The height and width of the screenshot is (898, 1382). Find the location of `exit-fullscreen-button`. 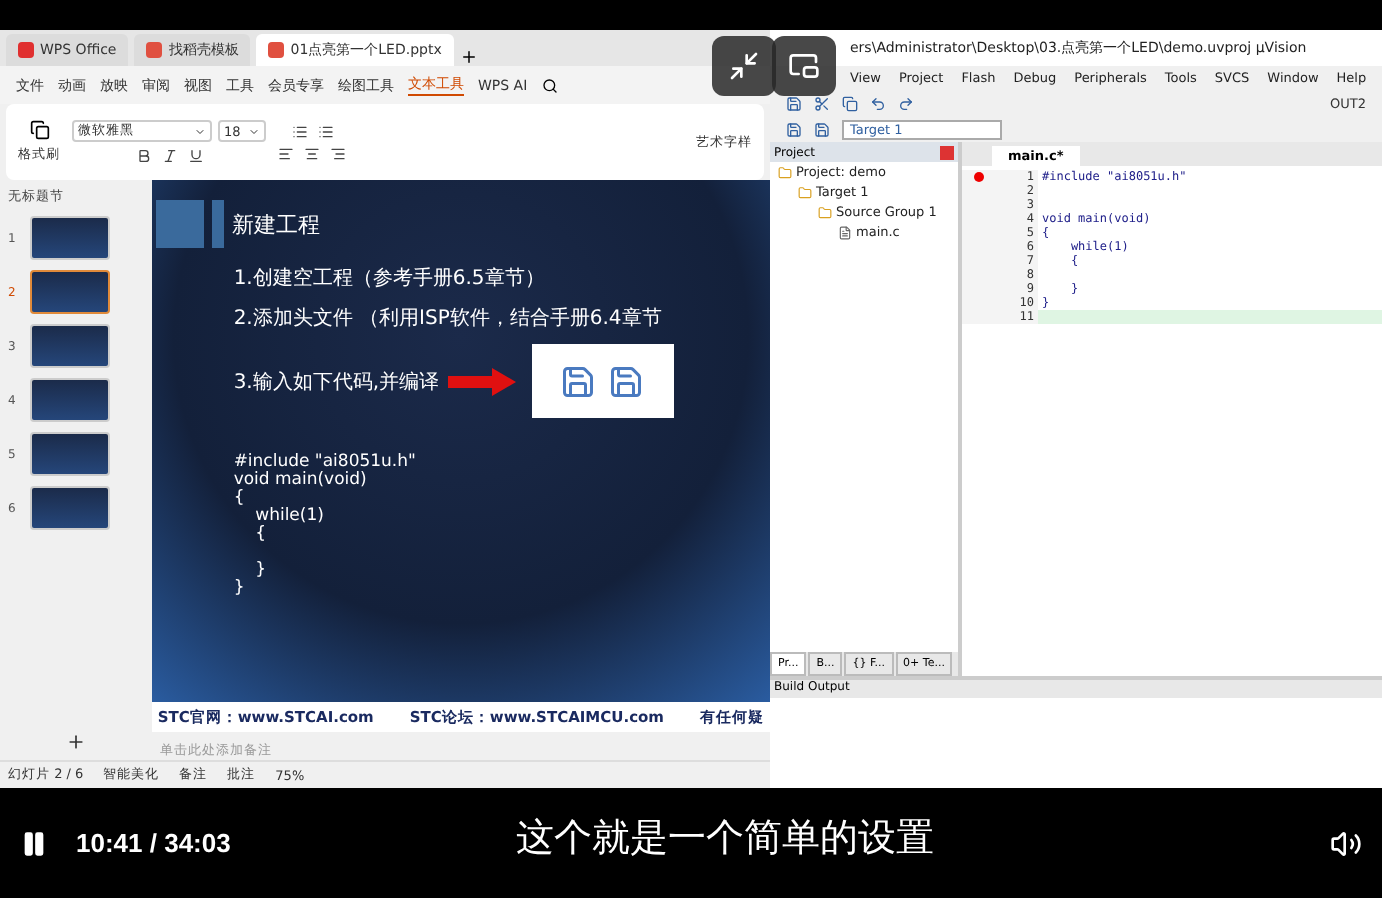

exit-fullscreen-button is located at coordinates (744, 66).